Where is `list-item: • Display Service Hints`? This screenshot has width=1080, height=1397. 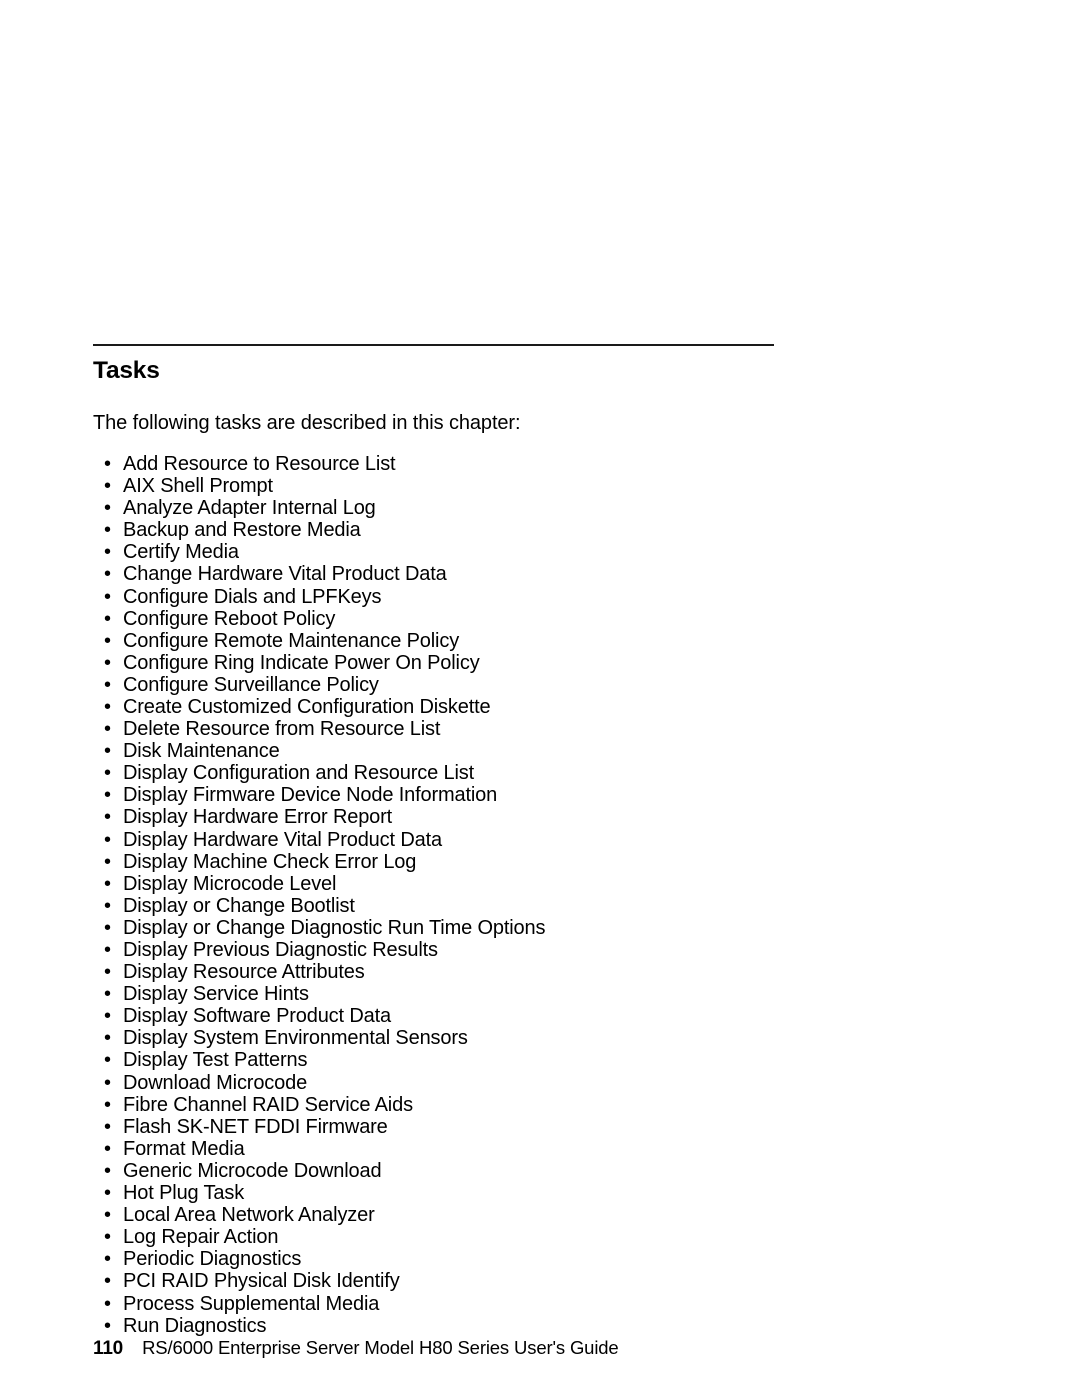
list-item: • Display Service Hints is located at coordinates (543, 994).